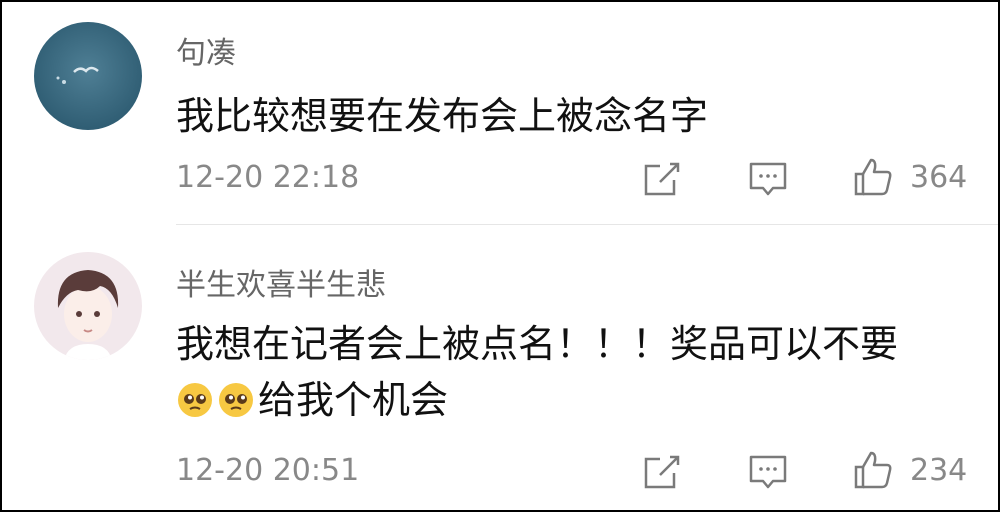  Describe the element at coordinates (537, 344) in the screenshot. I see `comment-text-line: 我想在记者会上被点名！！！奖品可以不要` at that location.